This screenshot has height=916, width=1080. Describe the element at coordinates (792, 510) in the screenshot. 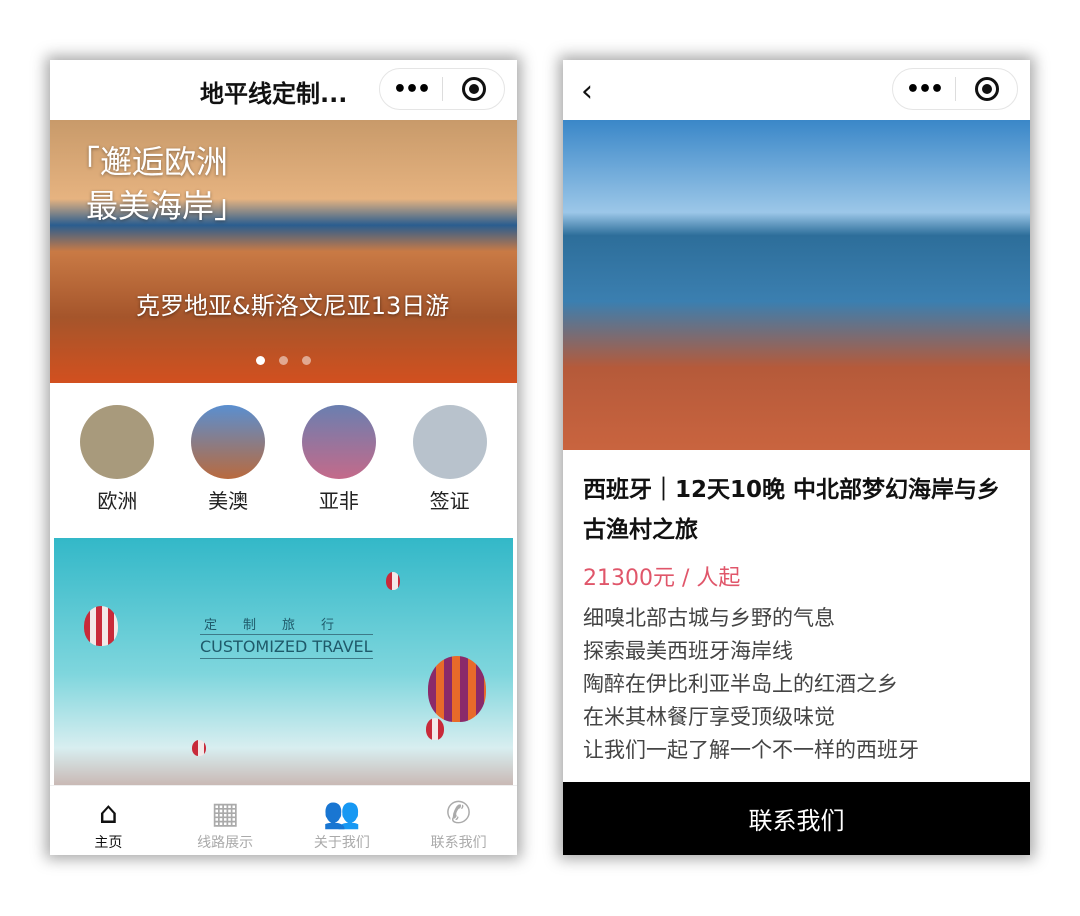

I see `tour-title: 西班牙｜12天10晚 中北部梦幻海岸与乡古渔村之旅` at that location.